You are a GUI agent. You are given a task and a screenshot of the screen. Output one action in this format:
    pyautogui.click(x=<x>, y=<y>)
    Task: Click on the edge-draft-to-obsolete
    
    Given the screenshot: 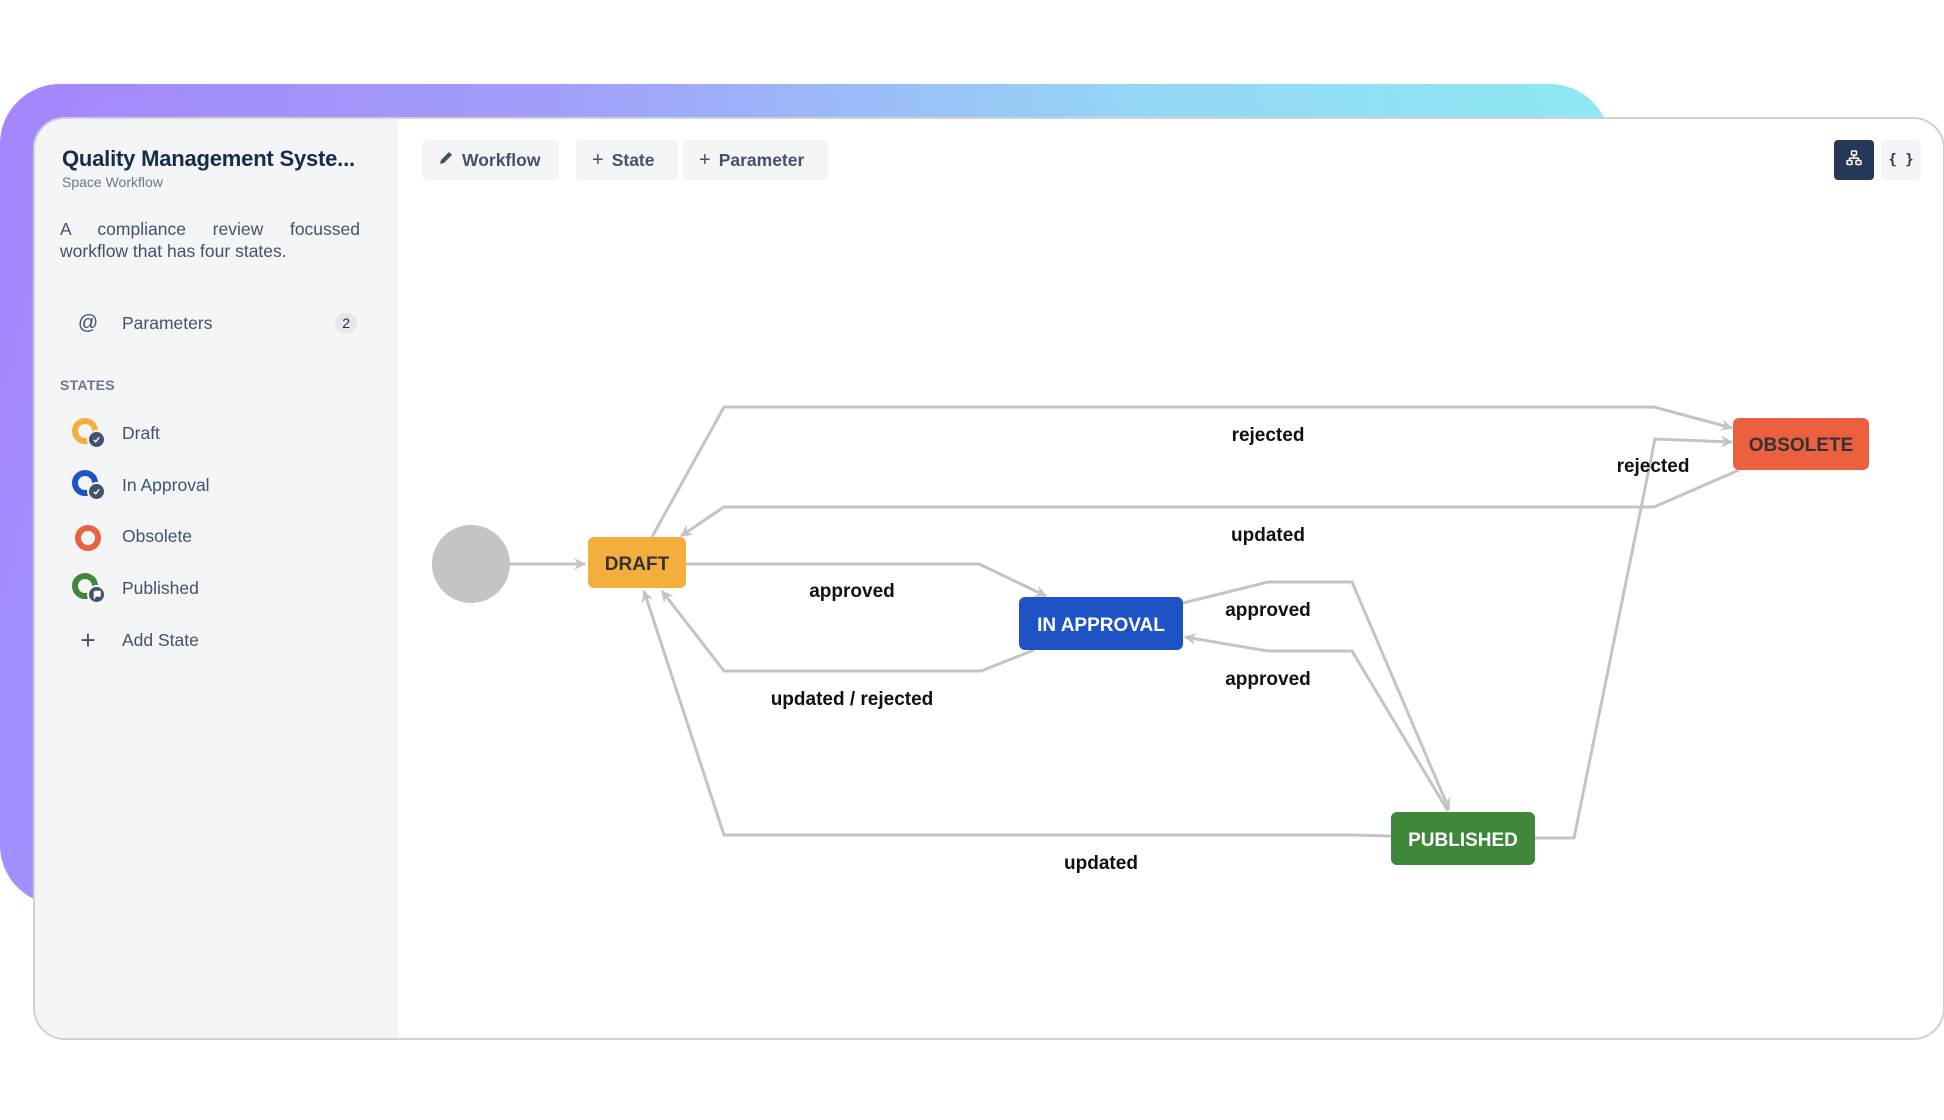 What is the action you would take?
    pyautogui.click(x=1191, y=471)
    